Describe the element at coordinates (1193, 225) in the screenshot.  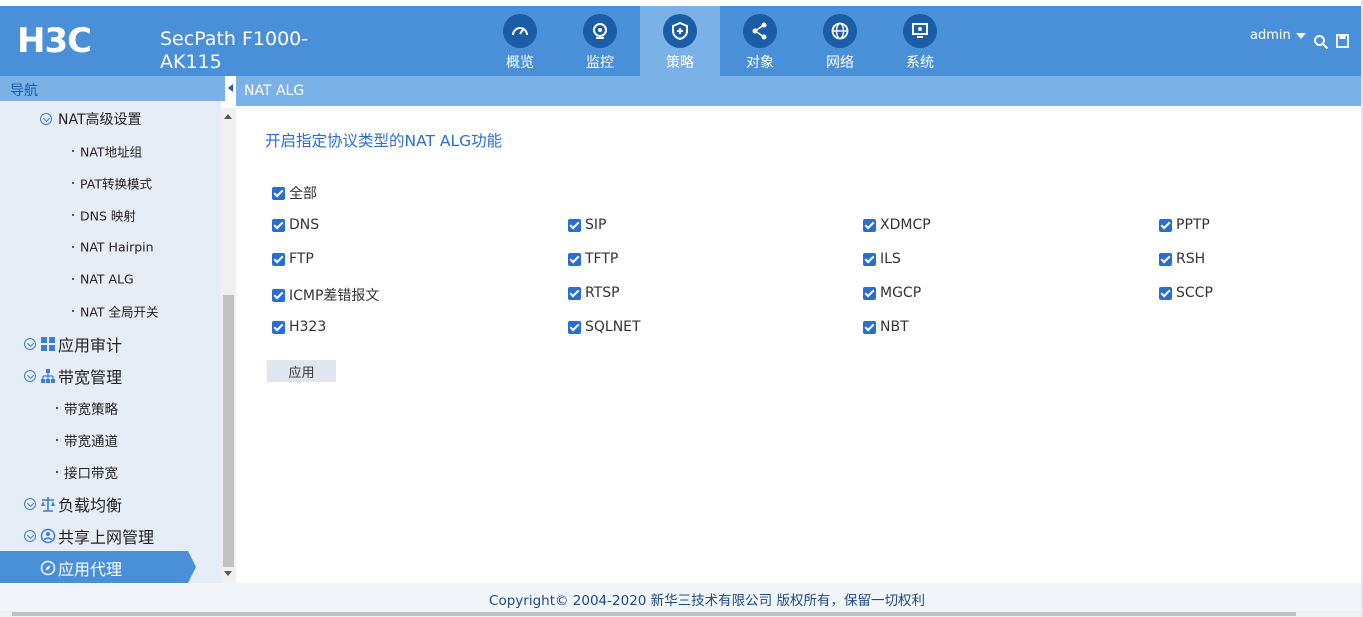
I see `checkbox-label: PPTP` at that location.